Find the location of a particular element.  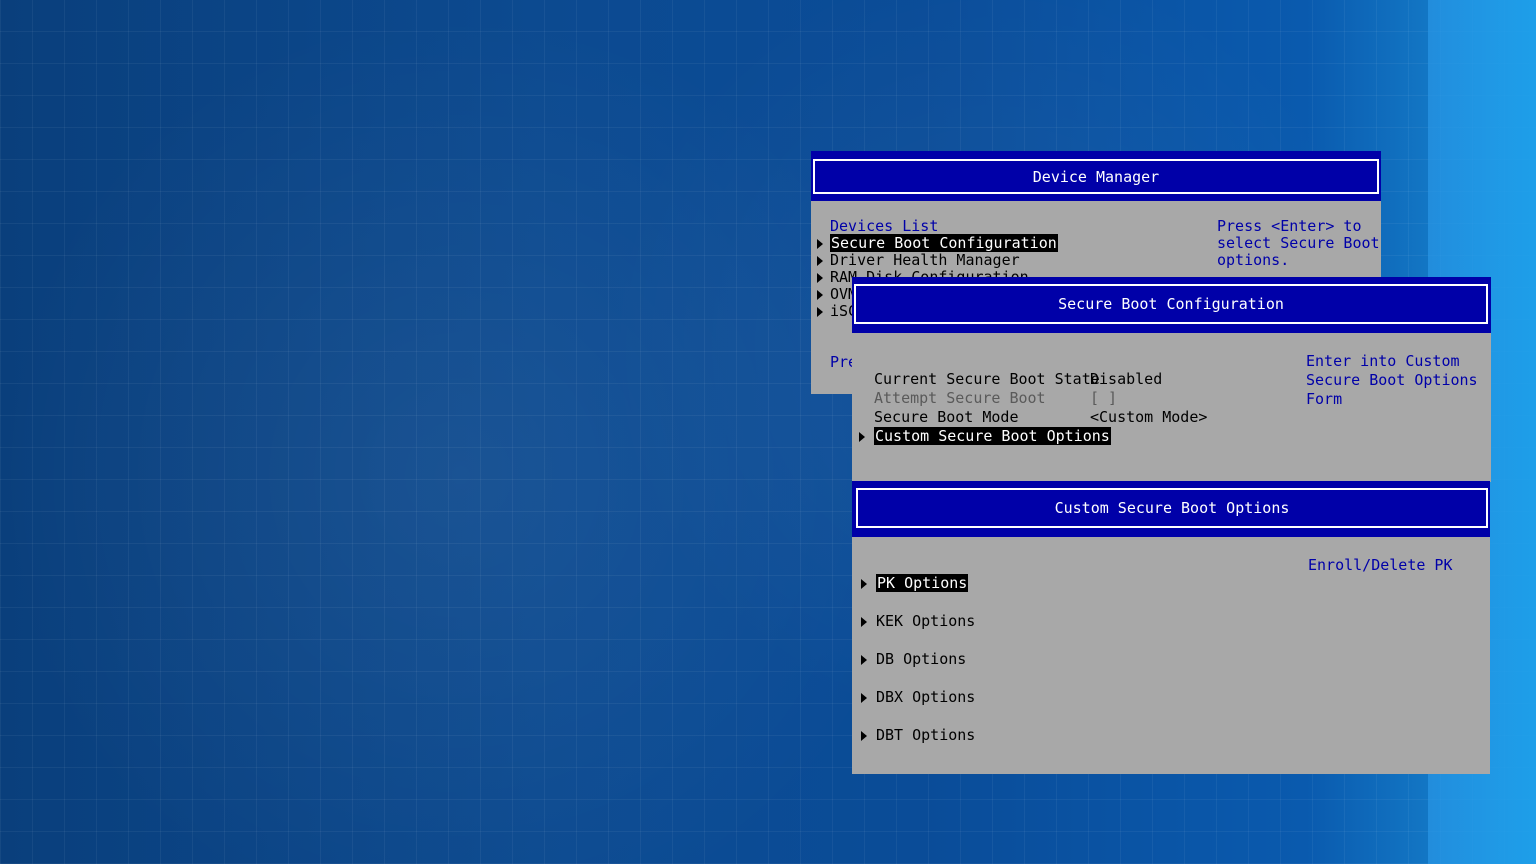

current-secure-boot-state-value: Disabled is located at coordinates (1126, 379).